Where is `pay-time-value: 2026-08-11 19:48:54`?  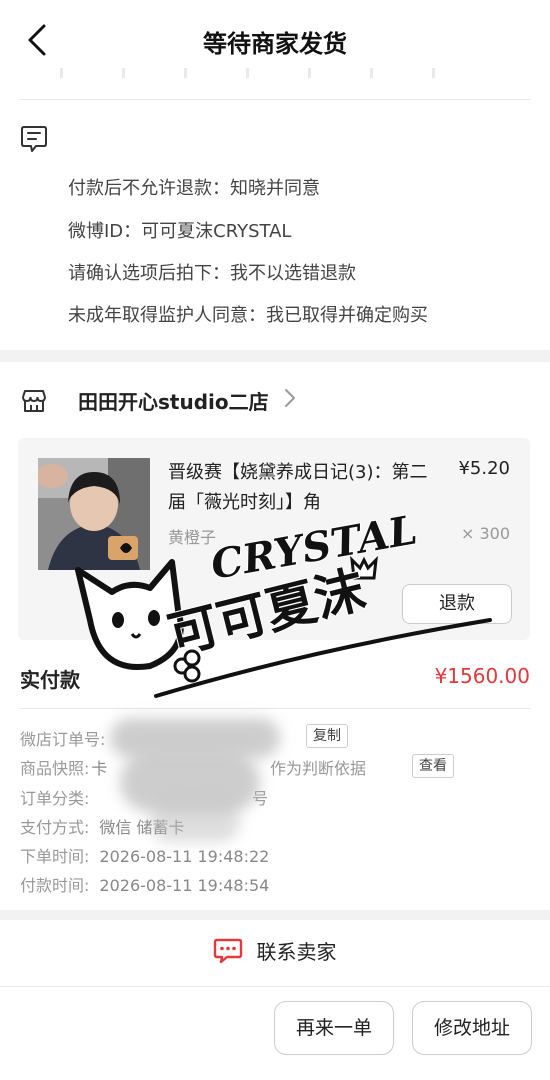 pay-time-value: 2026-08-11 19:48:54 is located at coordinates (184, 885).